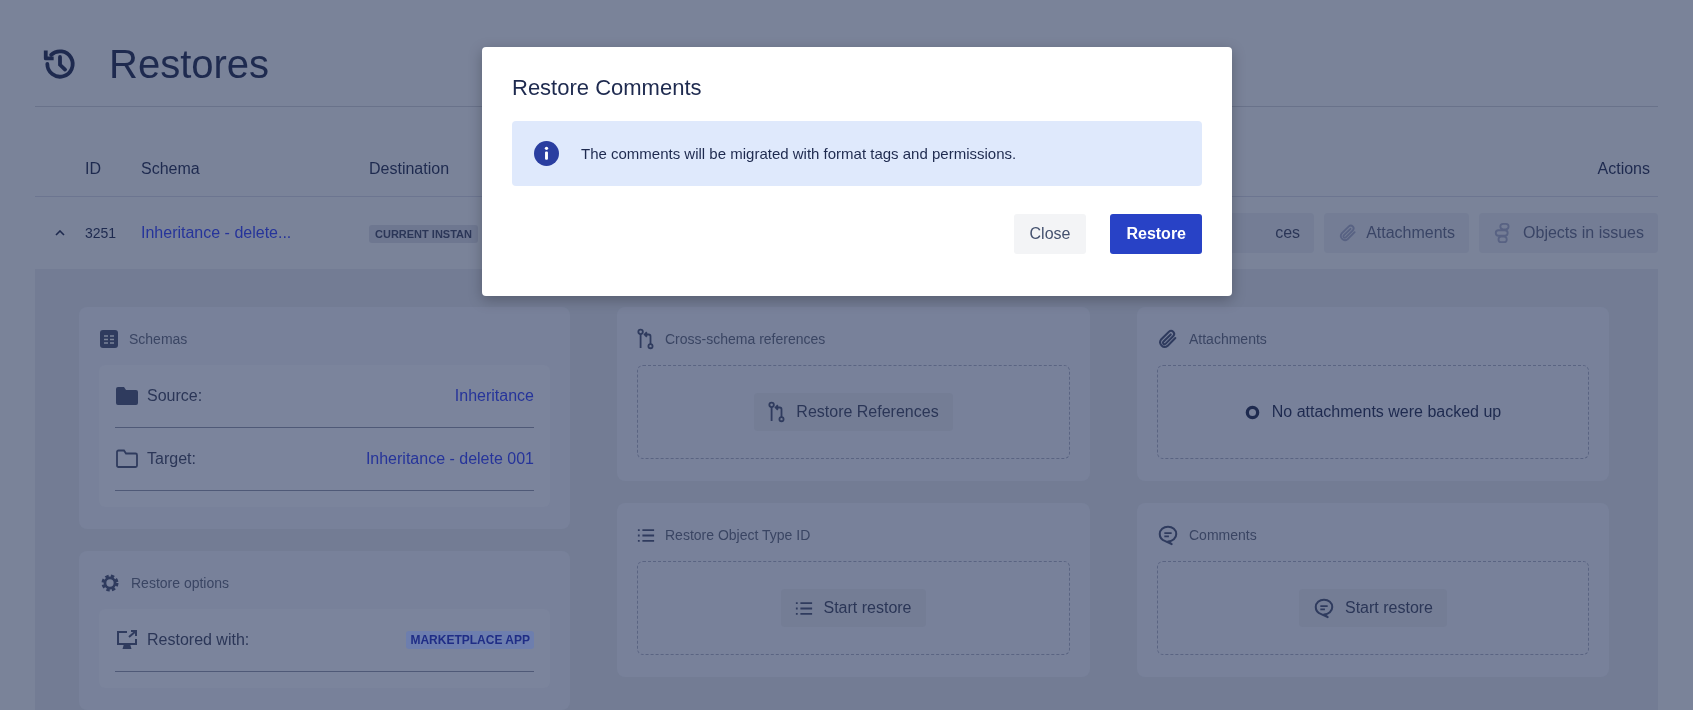 This screenshot has width=1693, height=710. What do you see at coordinates (109, 339) in the screenshot?
I see `table-icon` at bounding box center [109, 339].